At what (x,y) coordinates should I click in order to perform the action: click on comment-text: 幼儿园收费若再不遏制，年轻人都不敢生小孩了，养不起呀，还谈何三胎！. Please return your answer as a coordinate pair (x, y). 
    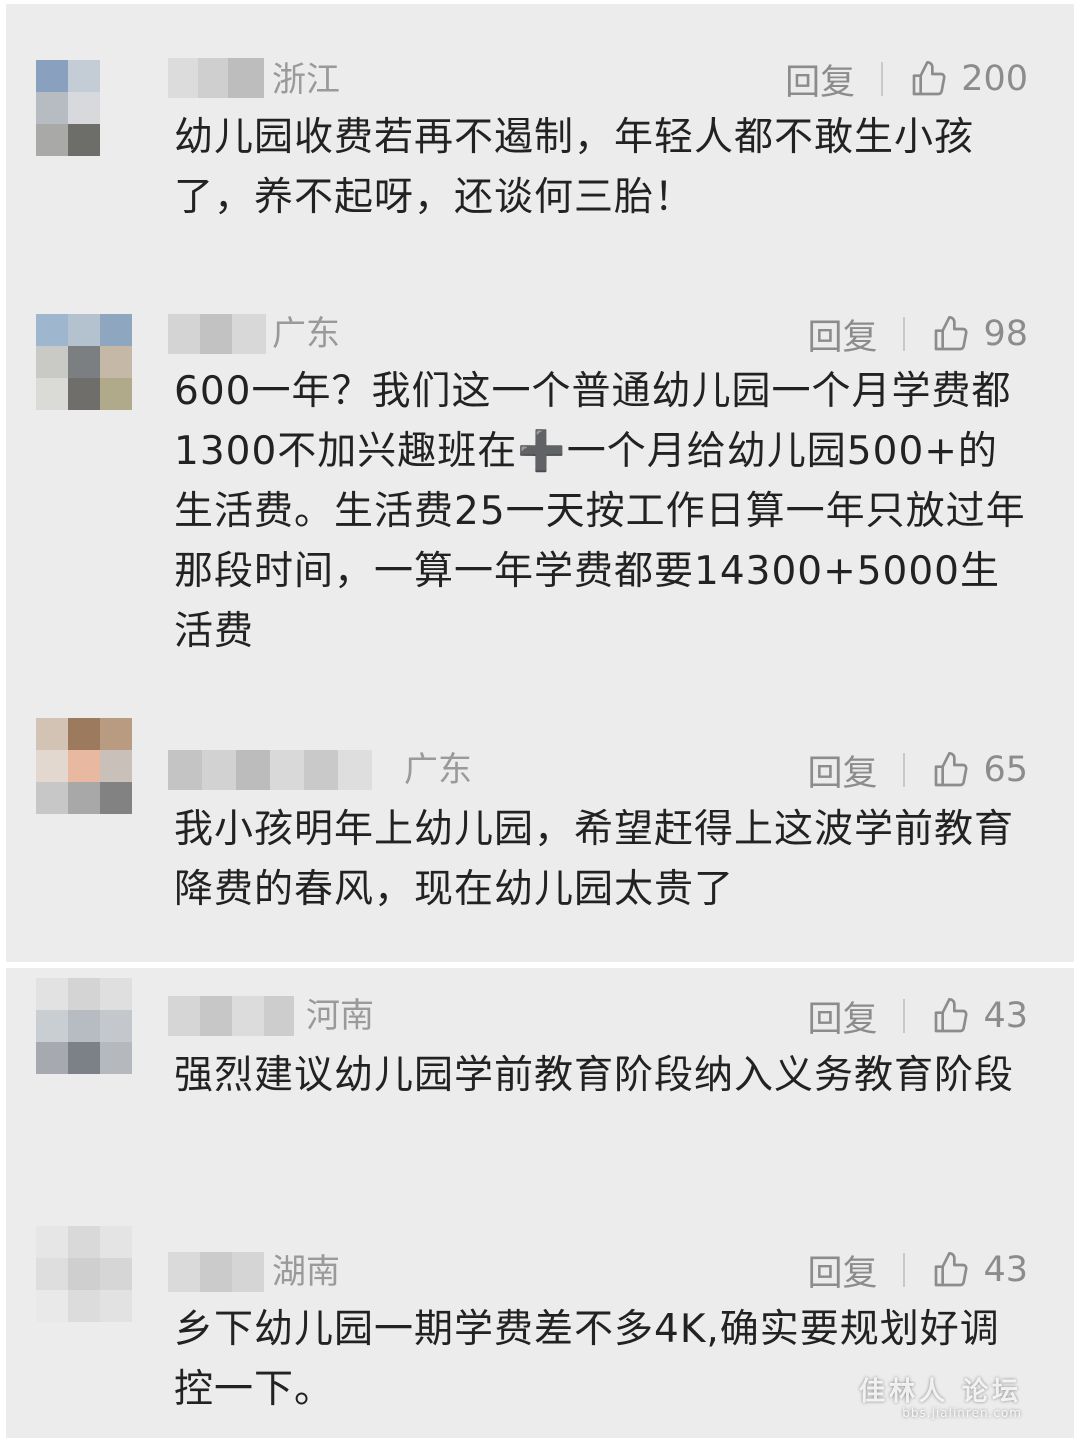
    Looking at the image, I should click on (574, 167).